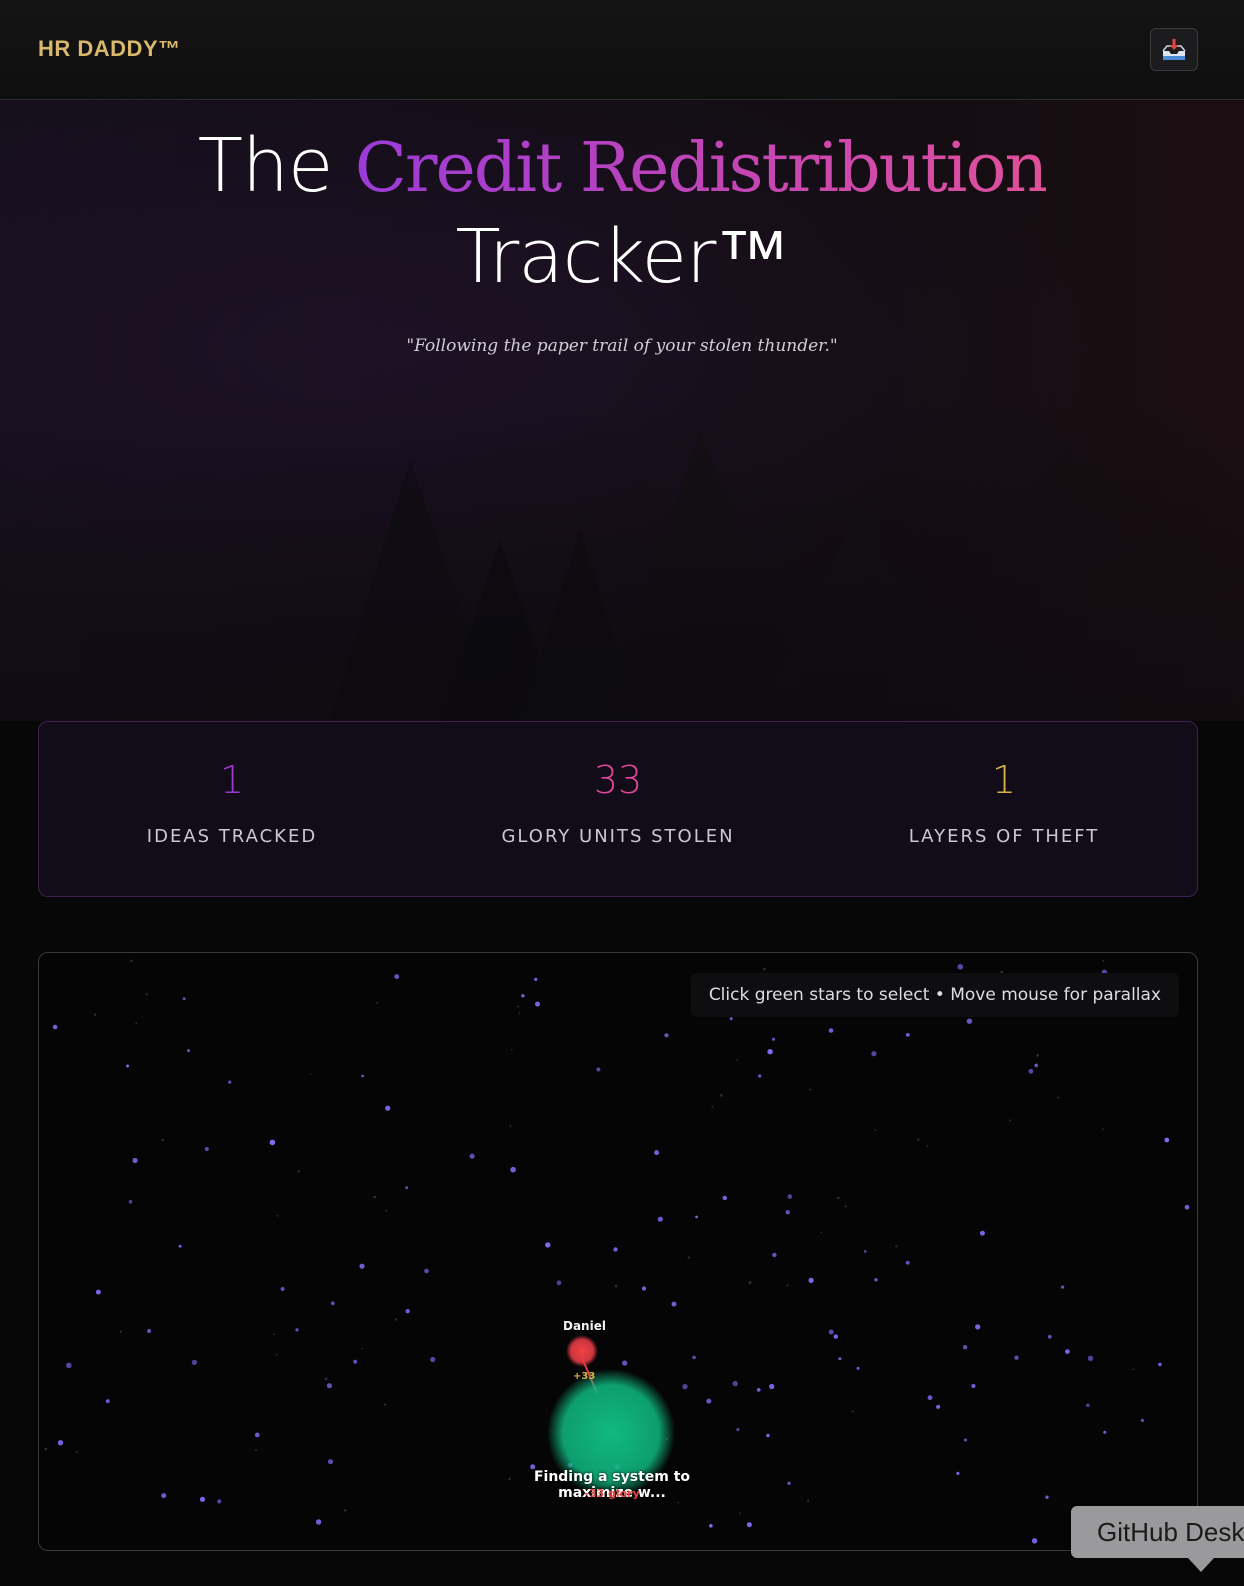 The width and height of the screenshot is (1244, 1586). Describe the element at coordinates (584, 1326) in the screenshot. I see `thief-name-label: Daniel` at that location.